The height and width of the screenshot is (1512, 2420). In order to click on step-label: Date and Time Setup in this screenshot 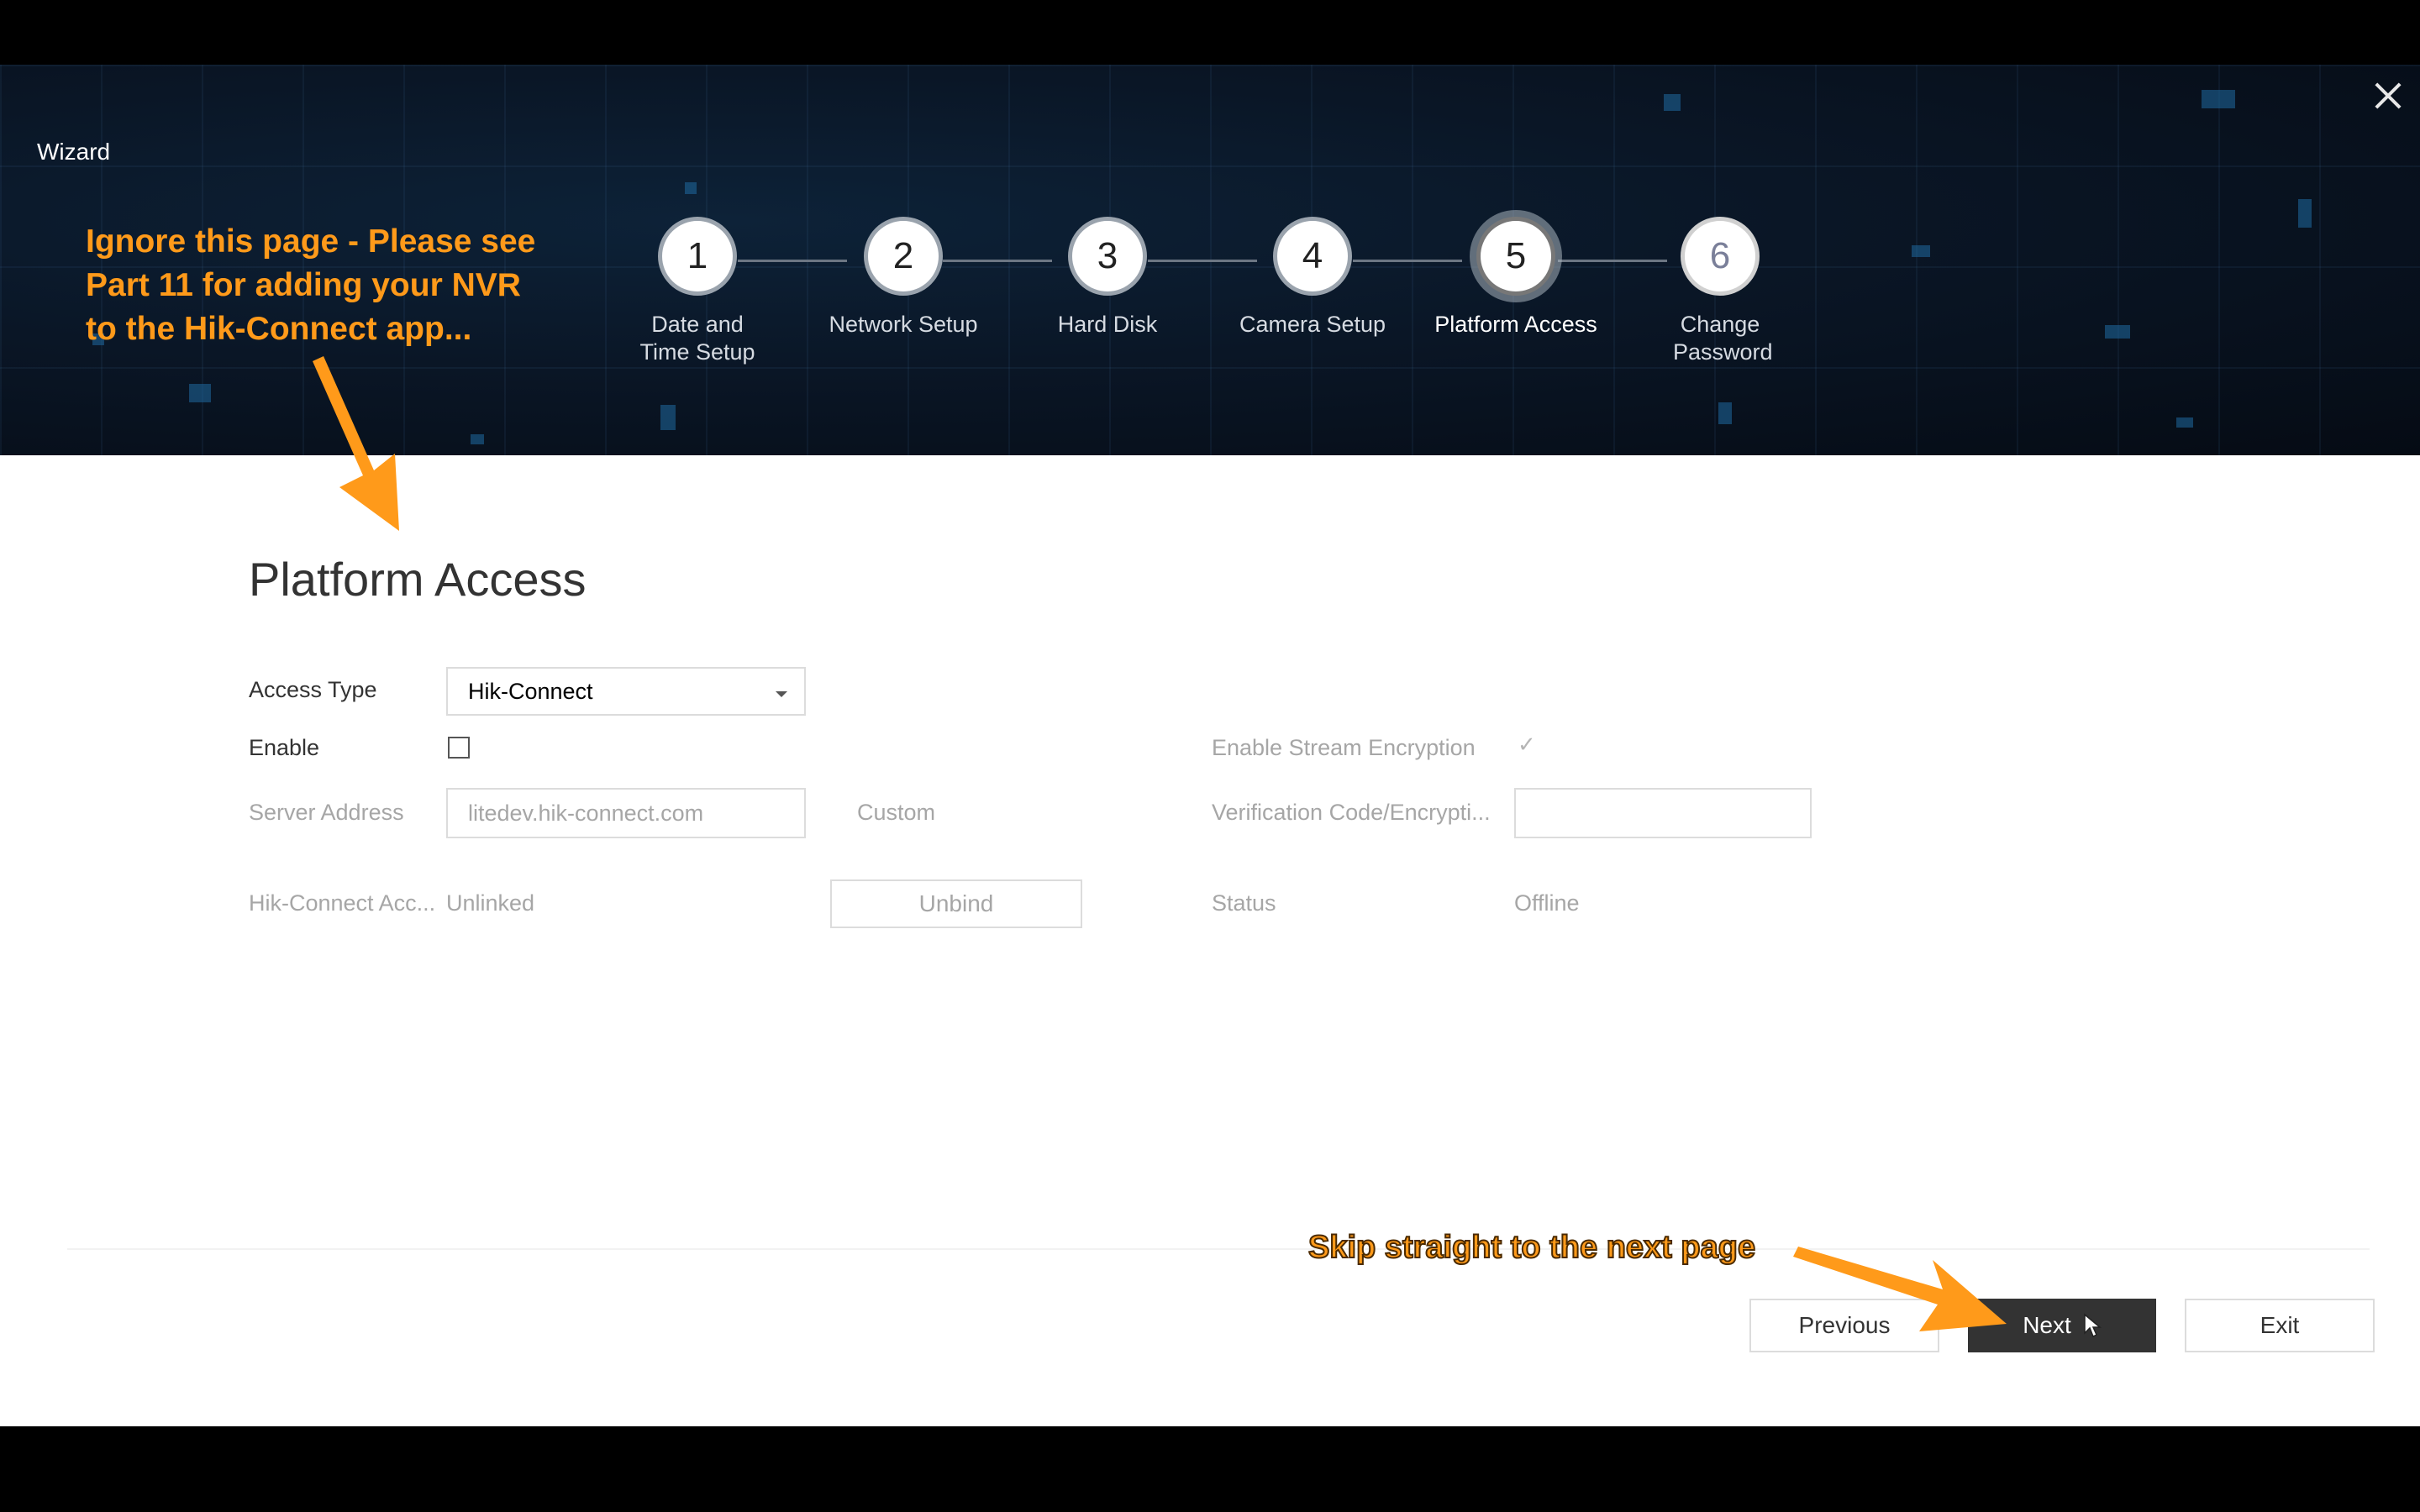, I will do `click(697, 338)`.